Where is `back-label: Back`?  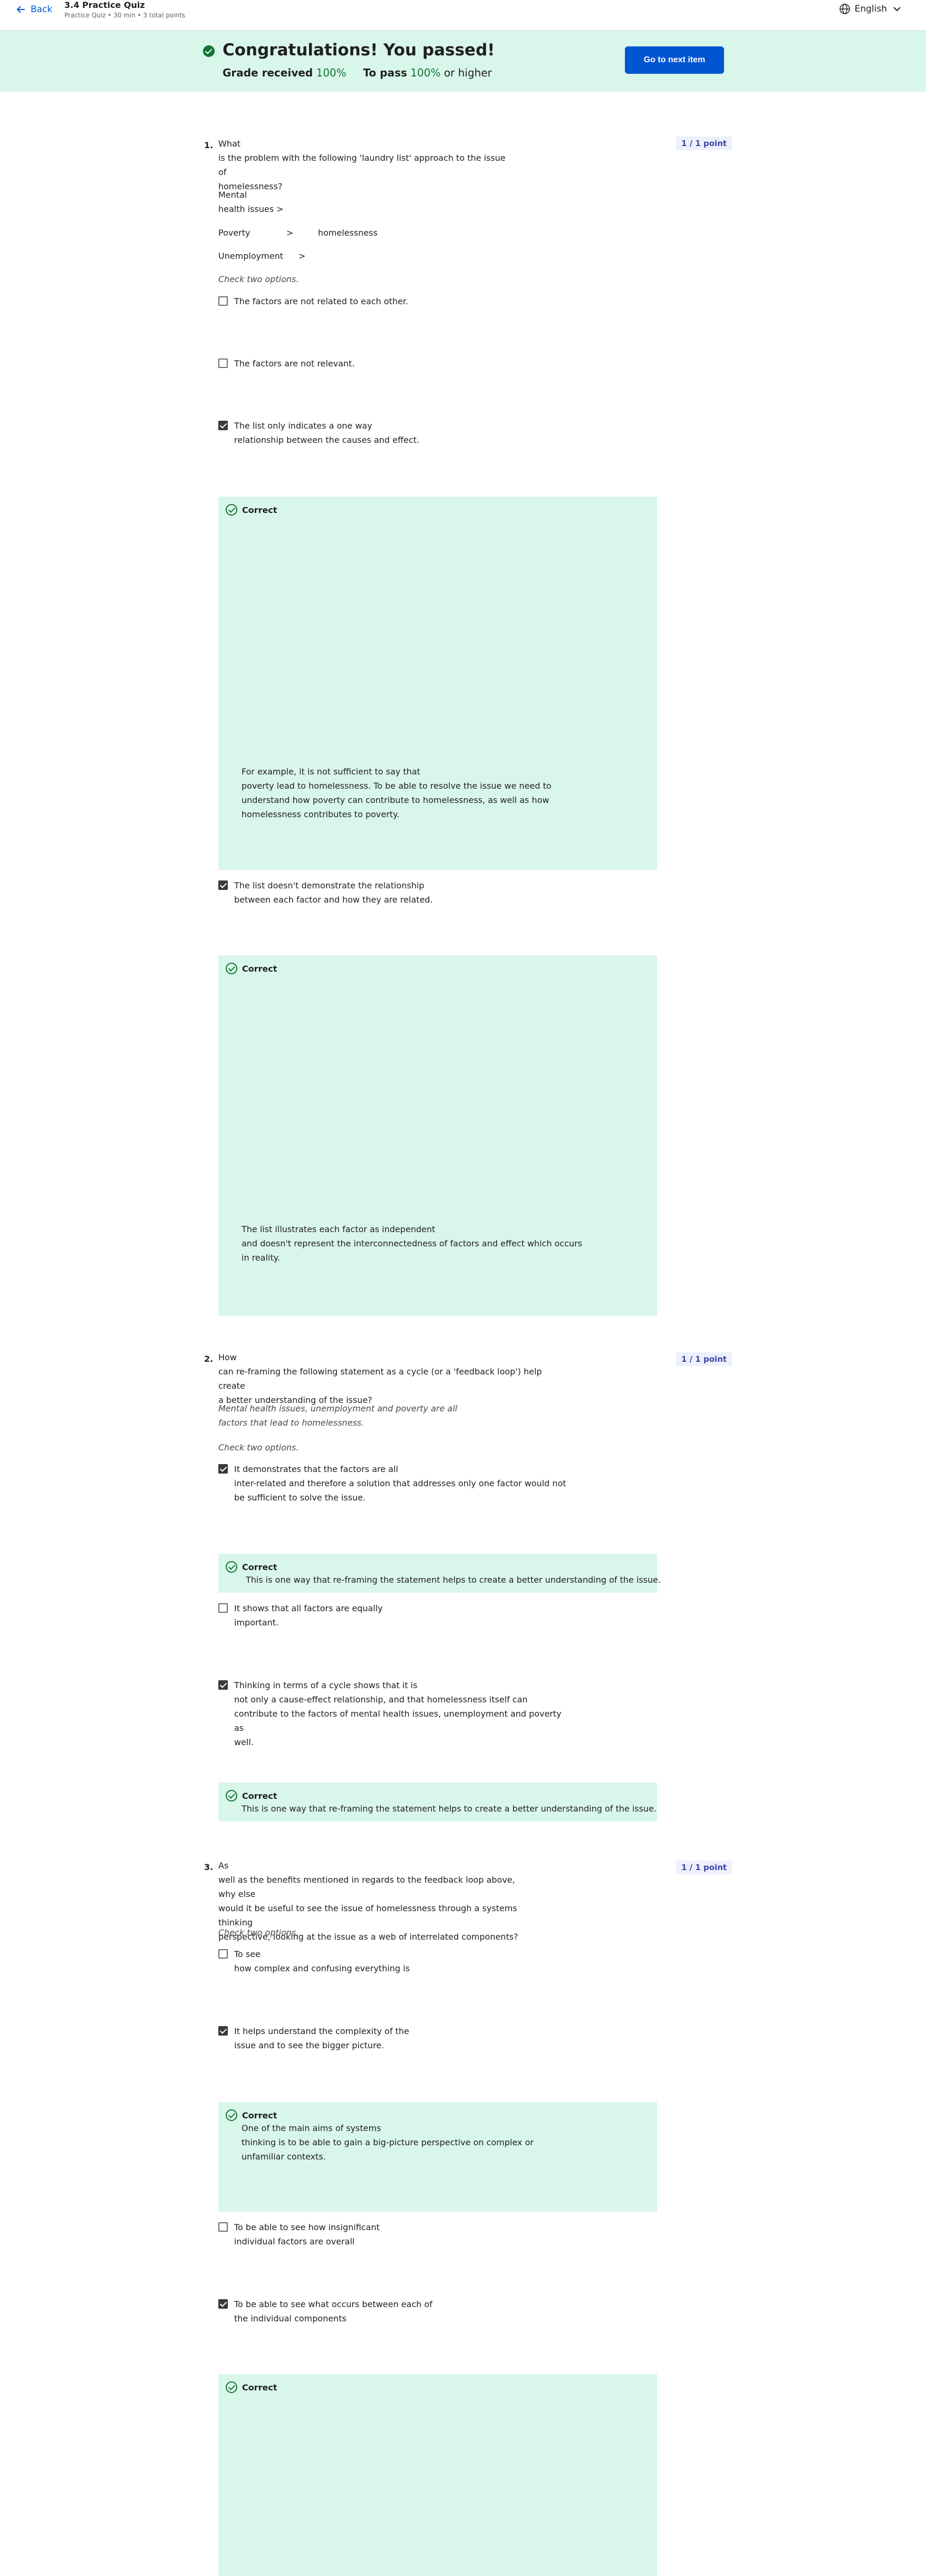 back-label: Back is located at coordinates (42, 9).